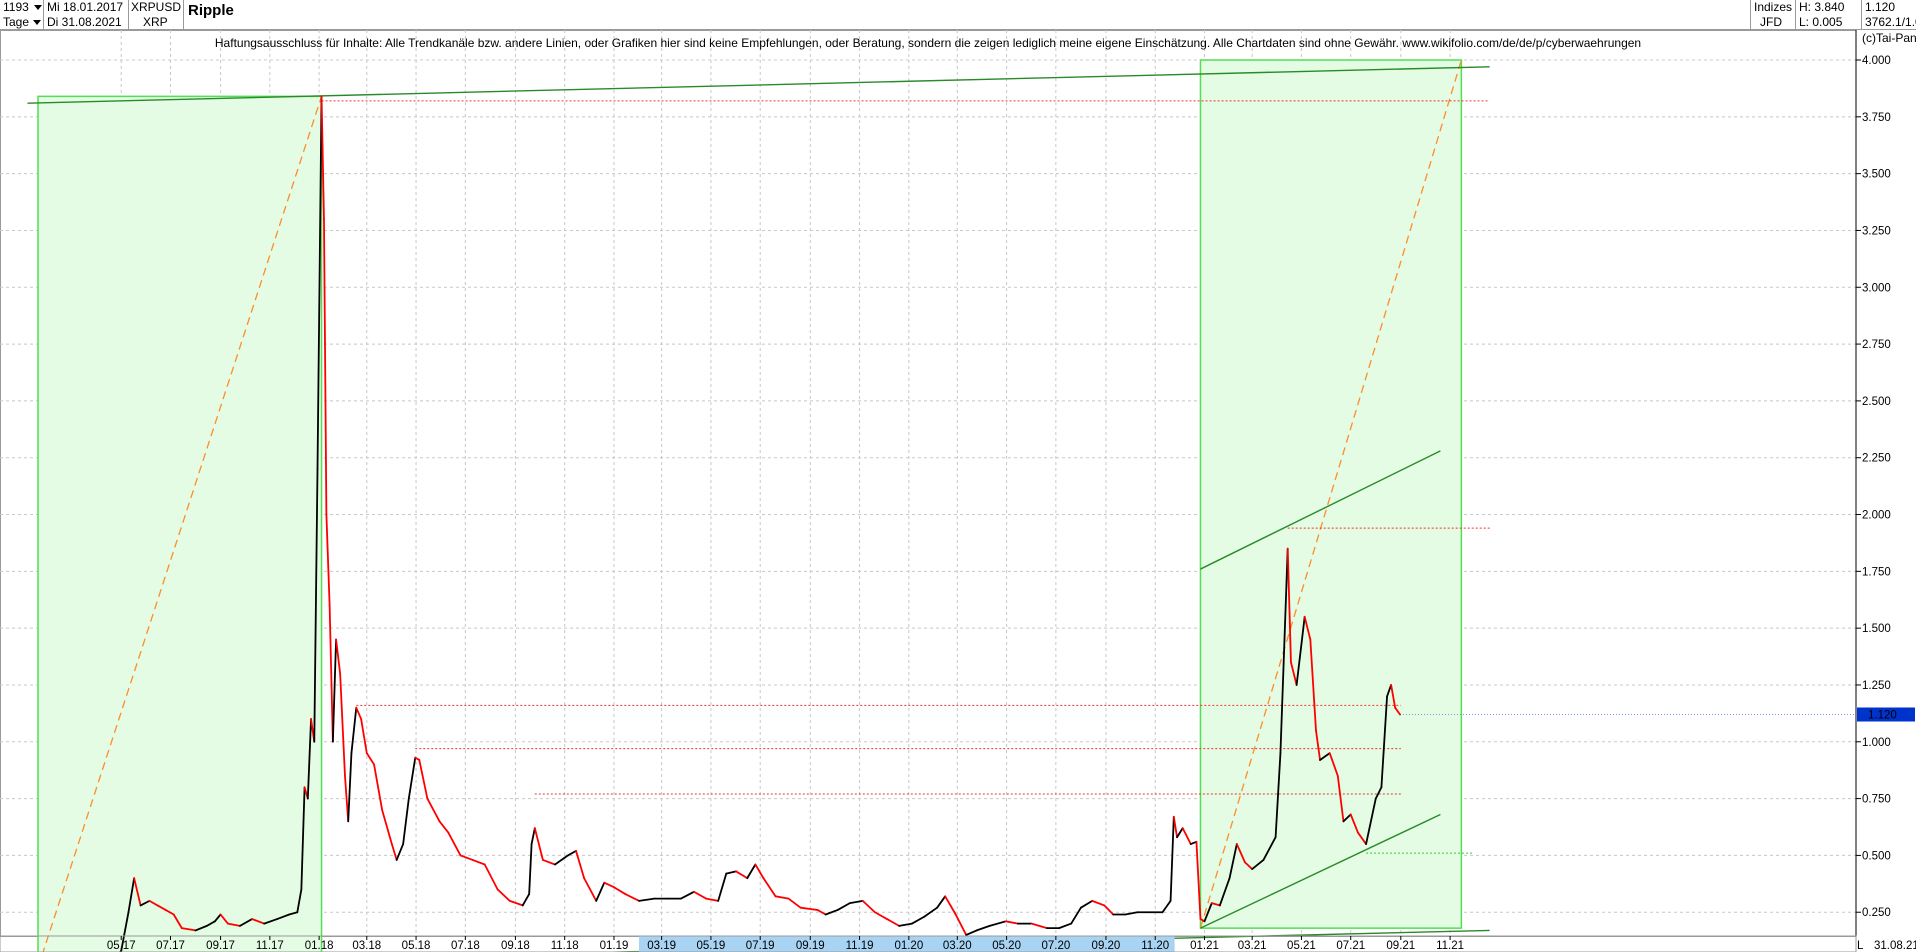 This screenshot has width=1916, height=952. What do you see at coordinates (1876, 800) in the screenshot?
I see `y-tick-label: 0.750` at bounding box center [1876, 800].